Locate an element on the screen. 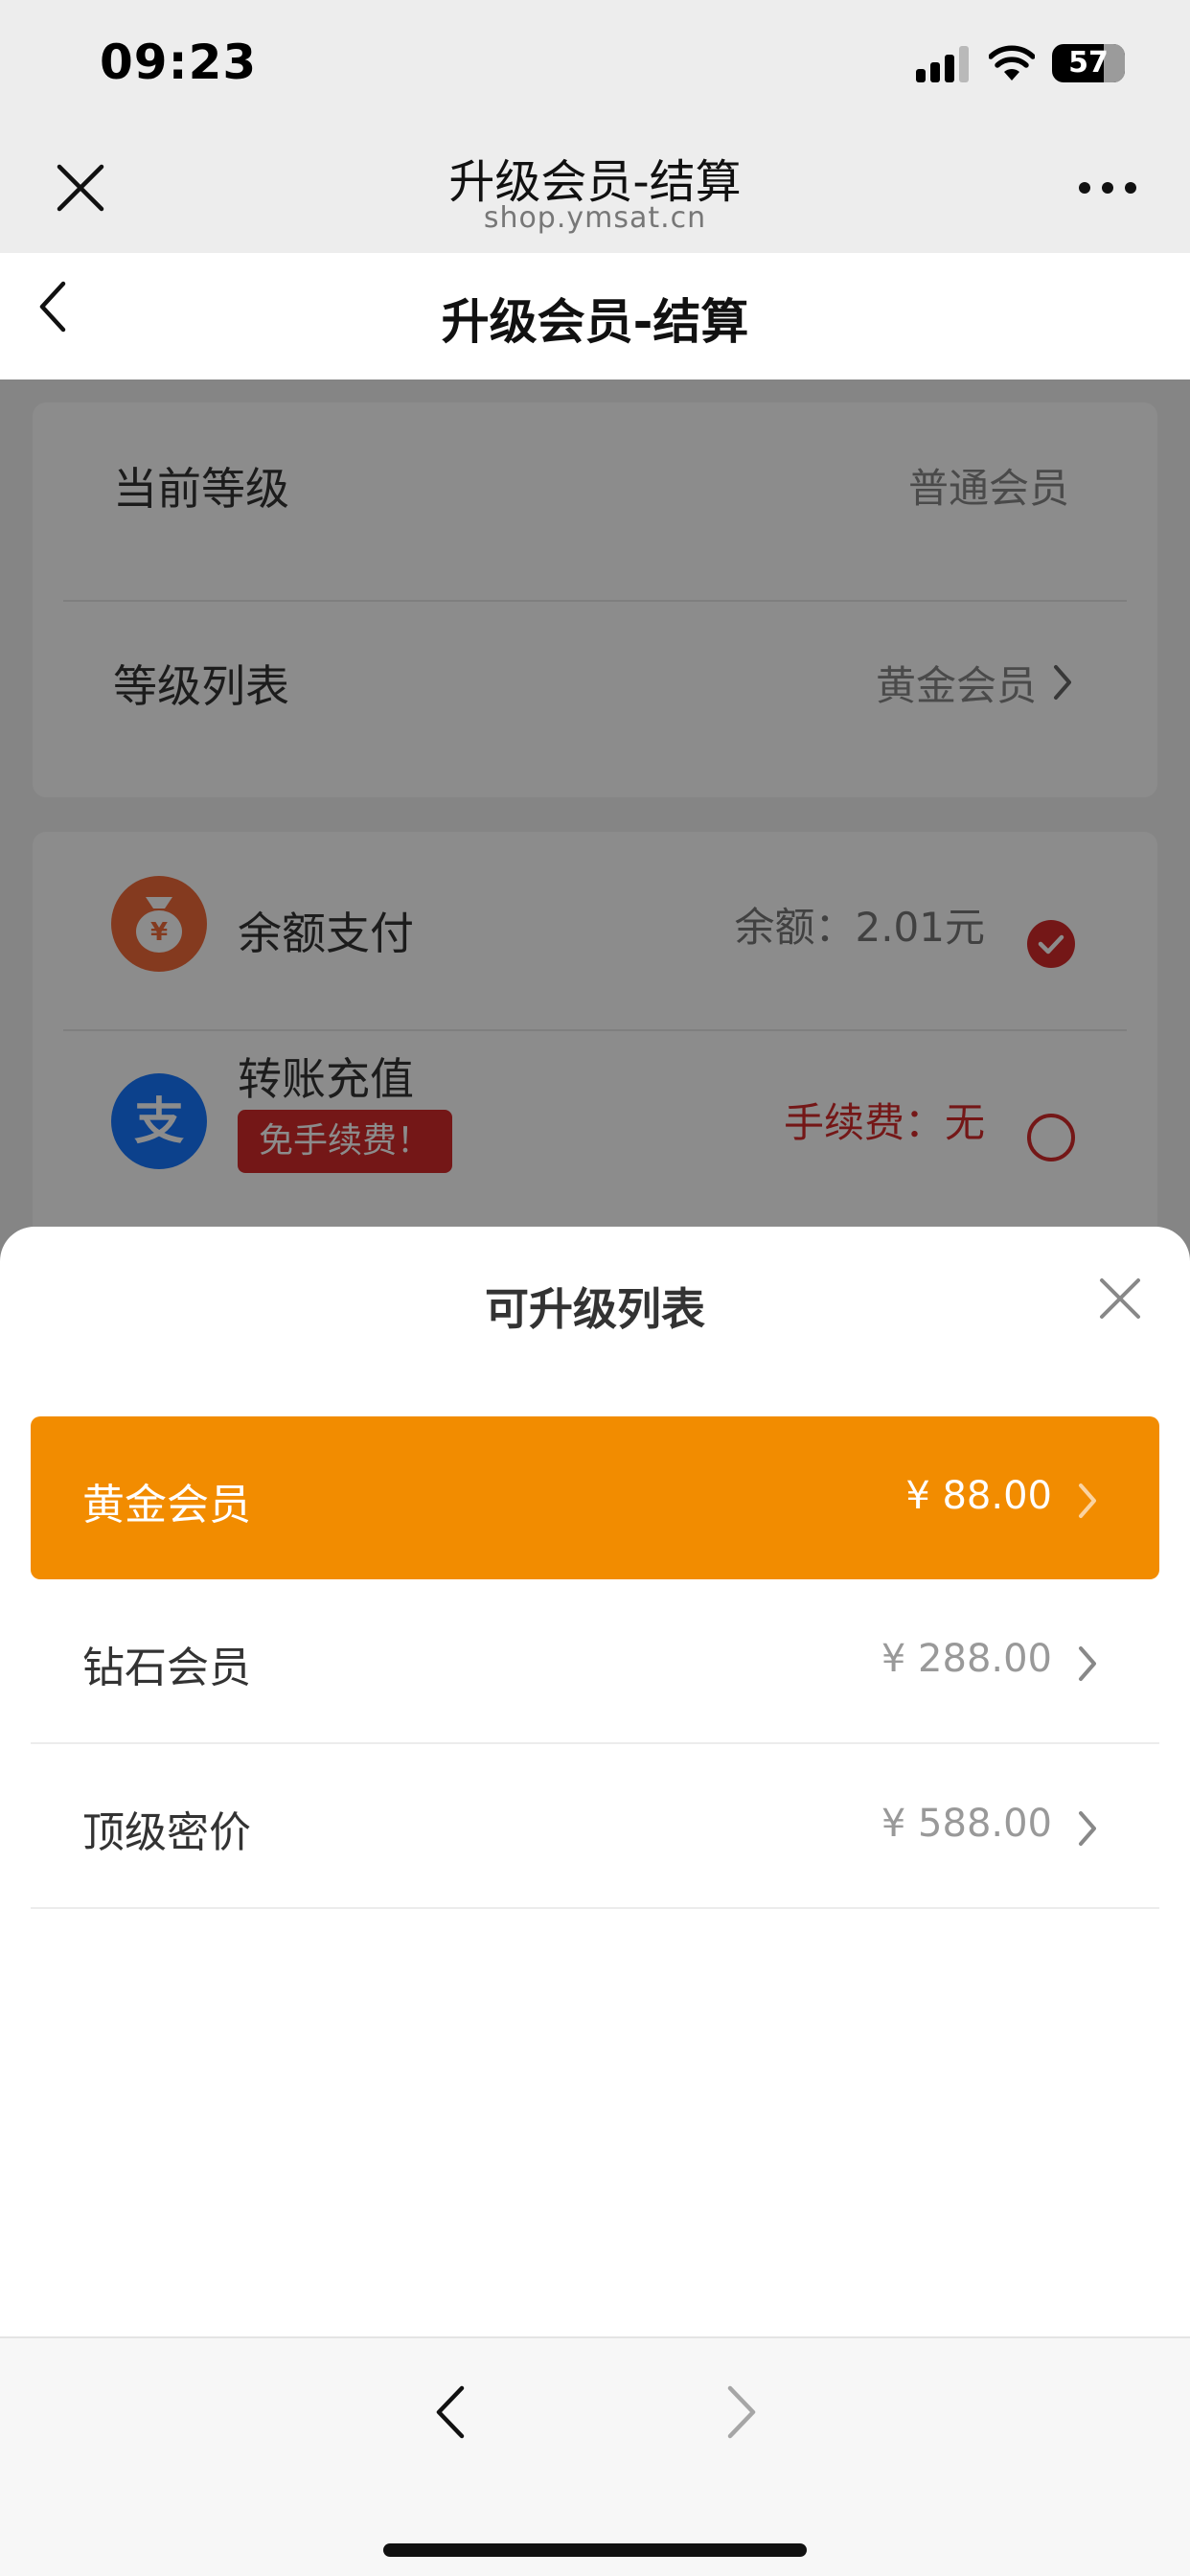  tier-price: ¥ 588.00 is located at coordinates (967, 1824).